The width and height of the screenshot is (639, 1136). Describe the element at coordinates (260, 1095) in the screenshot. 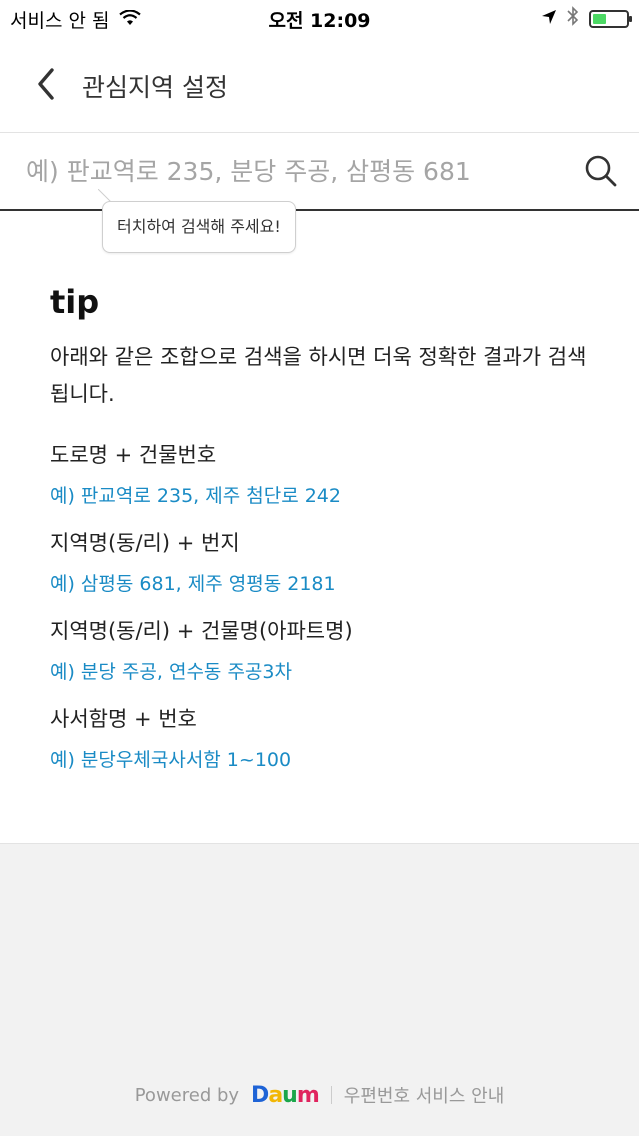

I see `logo-letter: D` at that location.